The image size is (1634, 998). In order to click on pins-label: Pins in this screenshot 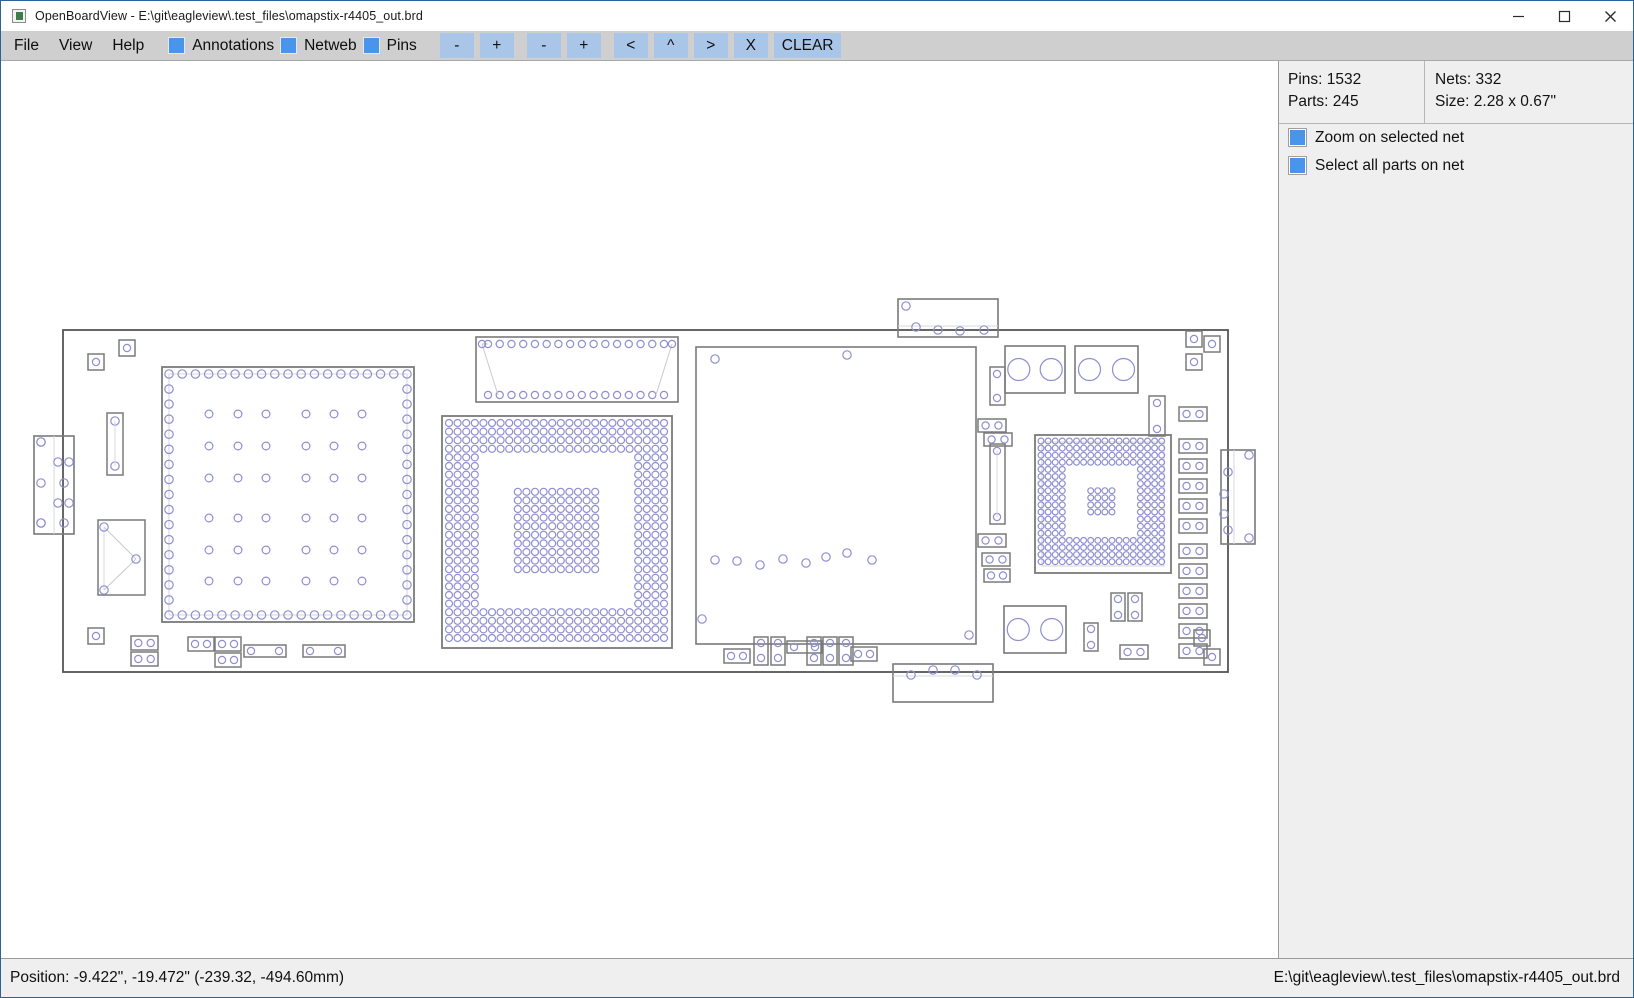, I will do `click(401, 45)`.